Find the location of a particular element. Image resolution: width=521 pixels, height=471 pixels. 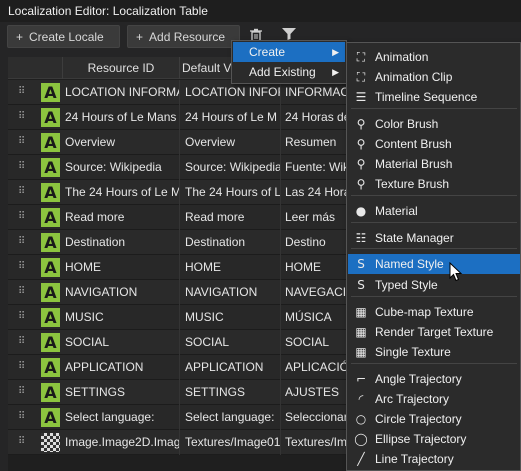

cell-id: The 24 Hours of Le M is located at coordinates (122, 192).